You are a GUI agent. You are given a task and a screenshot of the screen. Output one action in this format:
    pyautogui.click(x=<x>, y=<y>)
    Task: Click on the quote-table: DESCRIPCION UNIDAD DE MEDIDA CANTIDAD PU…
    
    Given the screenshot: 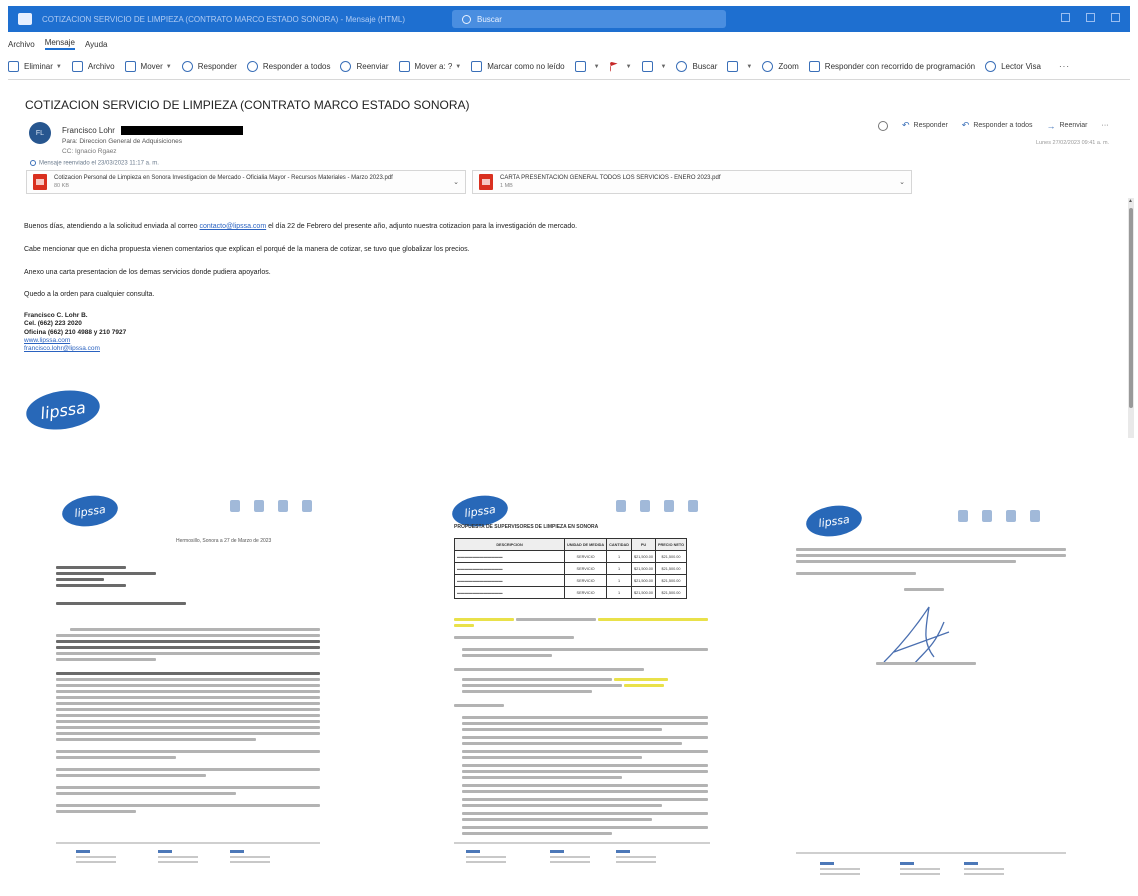 What is the action you would take?
    pyautogui.click(x=571, y=568)
    